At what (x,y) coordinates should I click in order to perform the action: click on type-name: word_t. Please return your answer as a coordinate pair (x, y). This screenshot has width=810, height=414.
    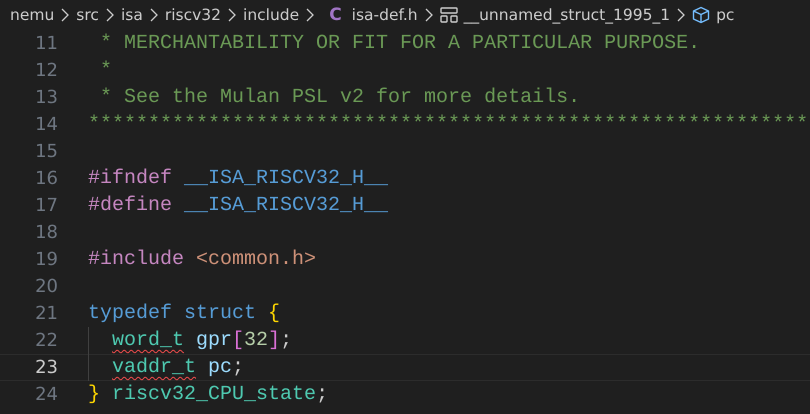
    Looking at the image, I should click on (148, 341).